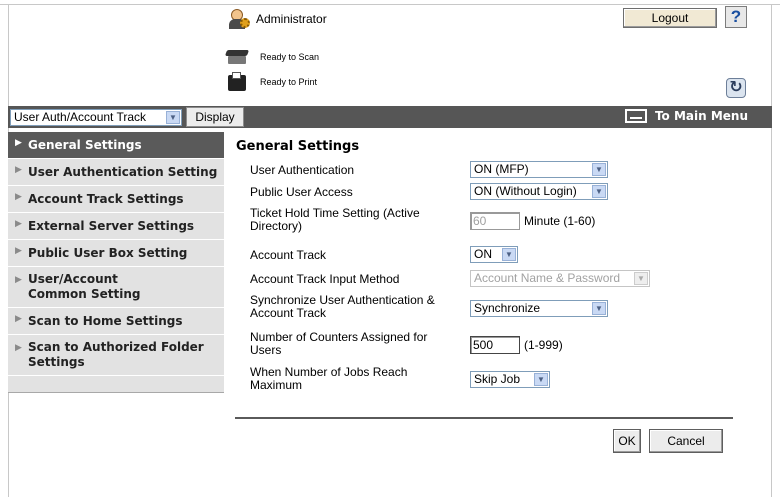  I want to click on ticket-hold-time-unit: Minute (1-60), so click(560, 221).